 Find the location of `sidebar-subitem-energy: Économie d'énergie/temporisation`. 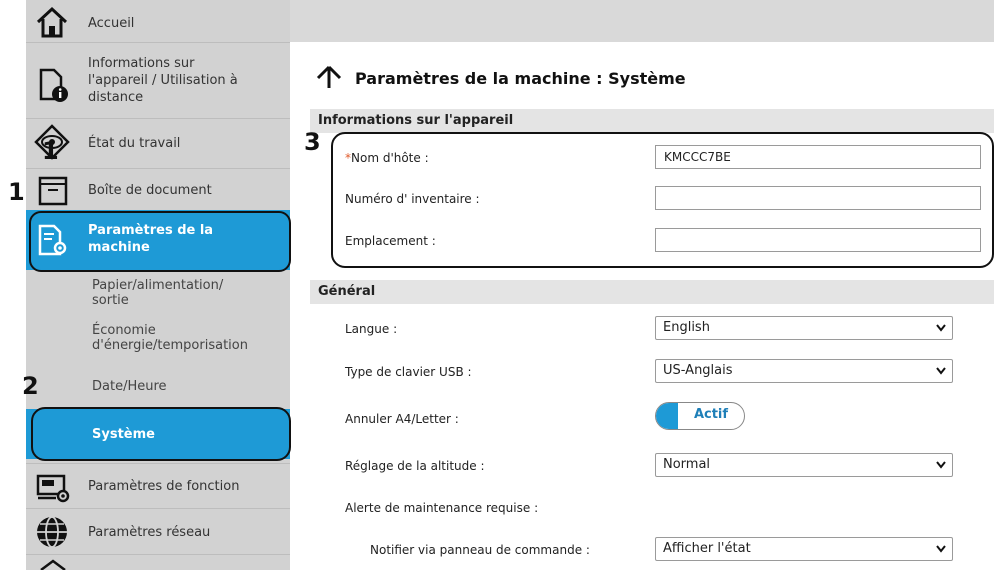

sidebar-subitem-energy: Économie d'énergie/temporisation is located at coordinates (158, 340).